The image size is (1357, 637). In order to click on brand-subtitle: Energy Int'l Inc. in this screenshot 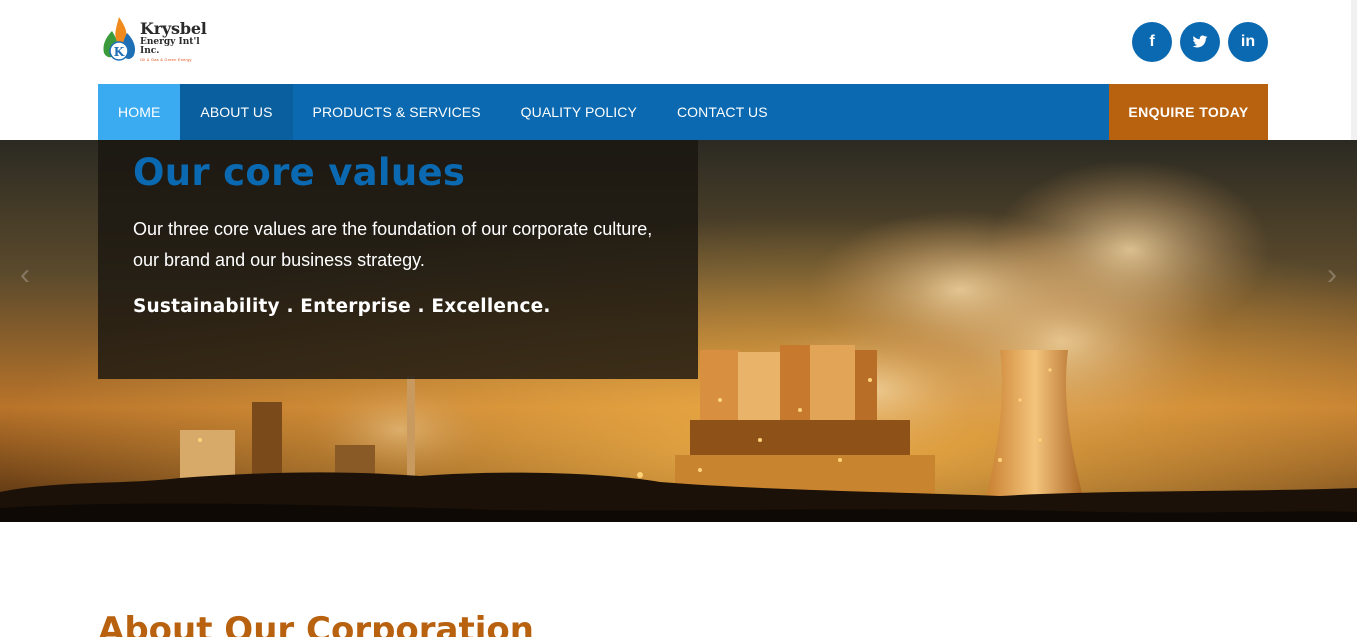, I will do `click(170, 46)`.